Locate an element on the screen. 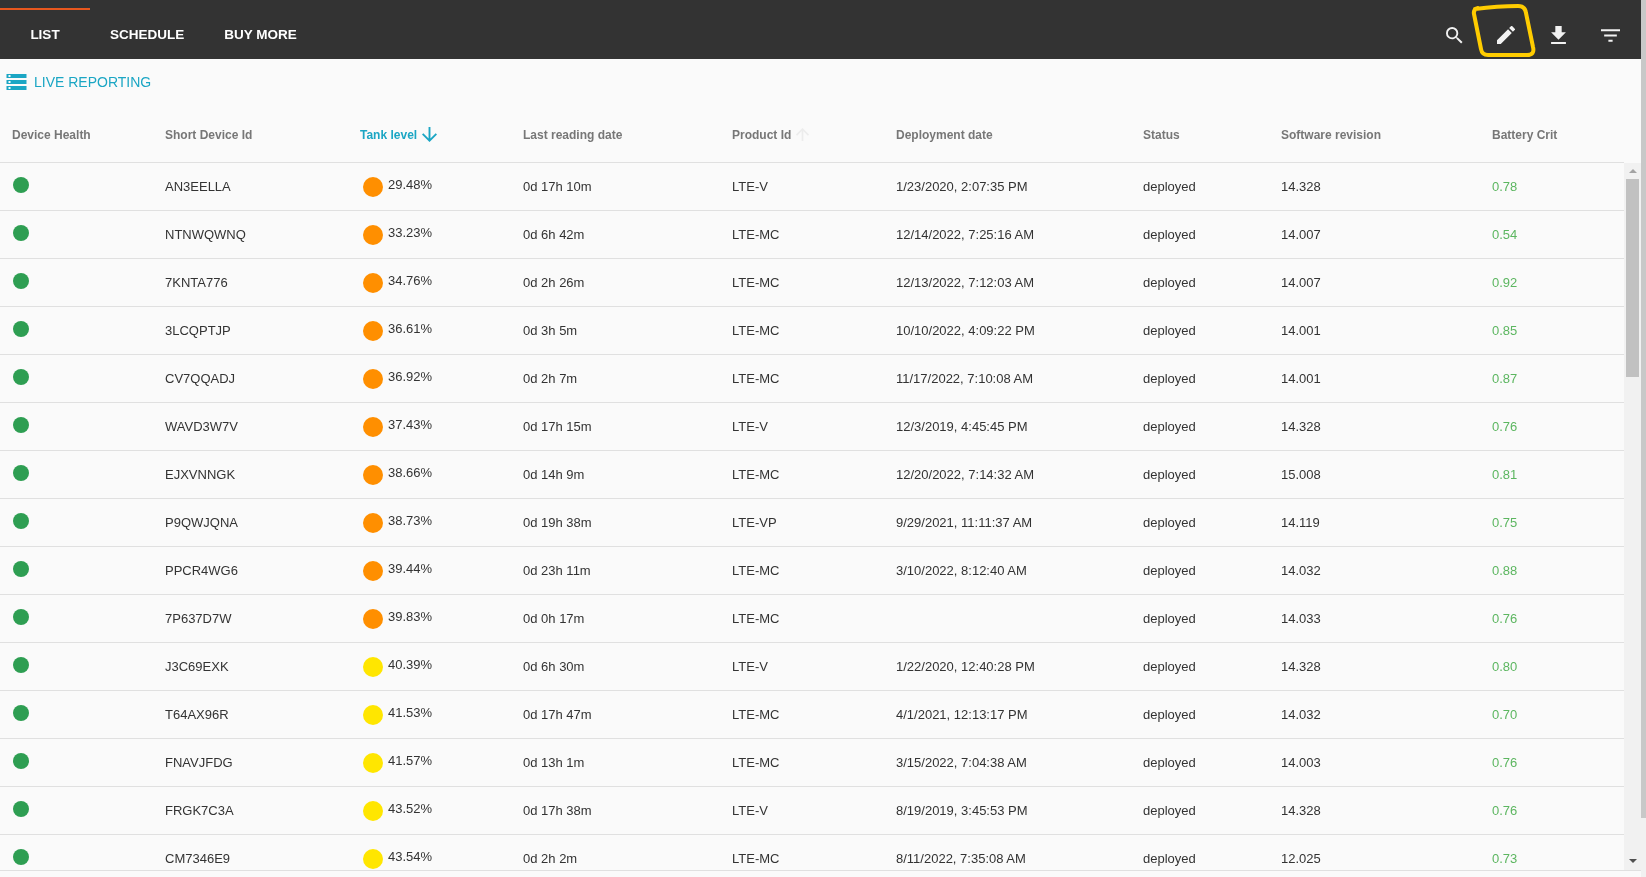 Image resolution: width=1646 pixels, height=877 pixels. battery-value: 0.92 is located at coordinates (1505, 282).